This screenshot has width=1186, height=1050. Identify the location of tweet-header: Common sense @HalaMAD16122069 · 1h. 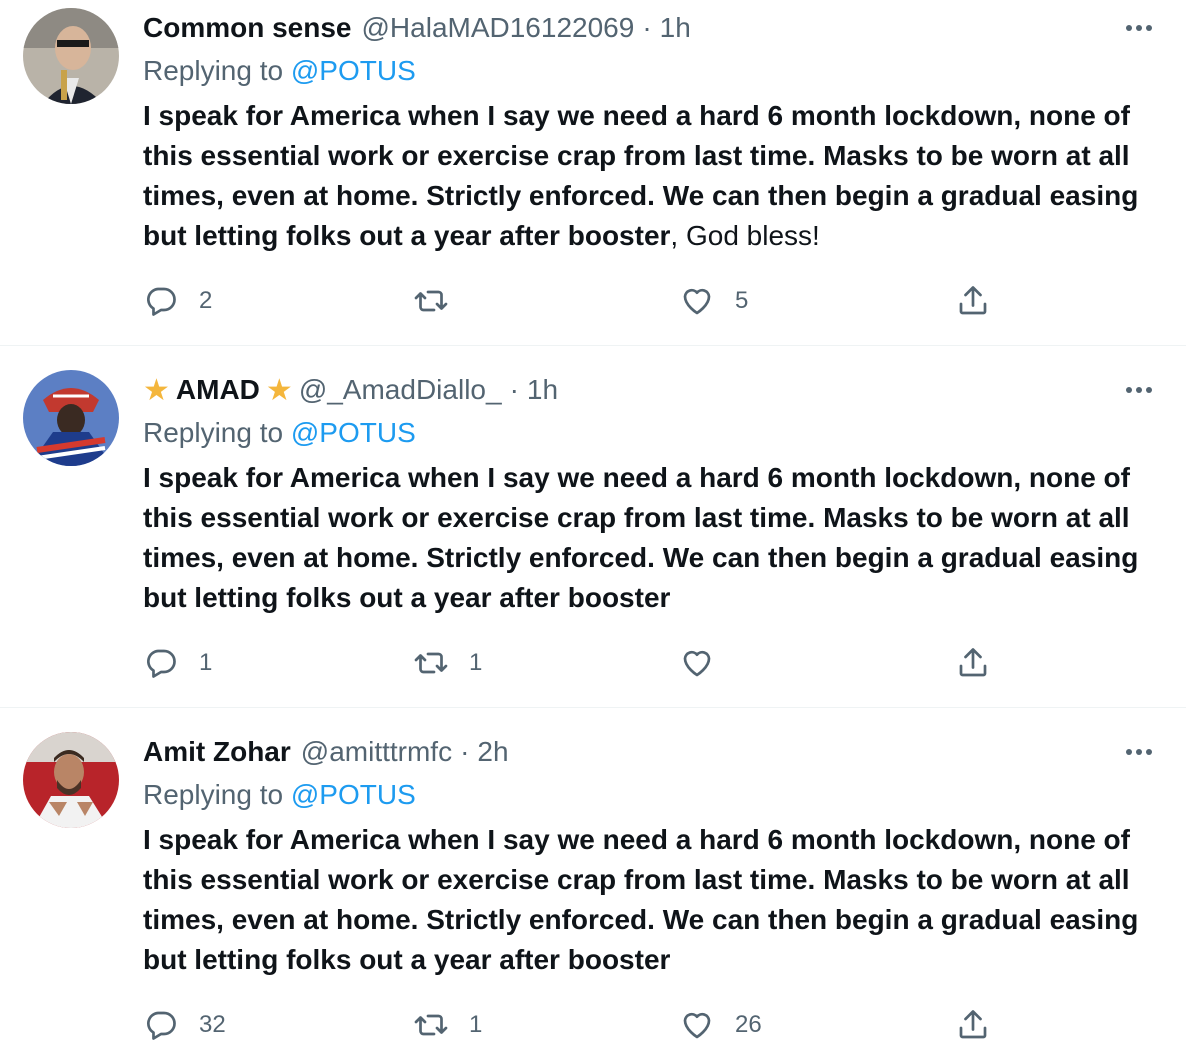
(417, 28).